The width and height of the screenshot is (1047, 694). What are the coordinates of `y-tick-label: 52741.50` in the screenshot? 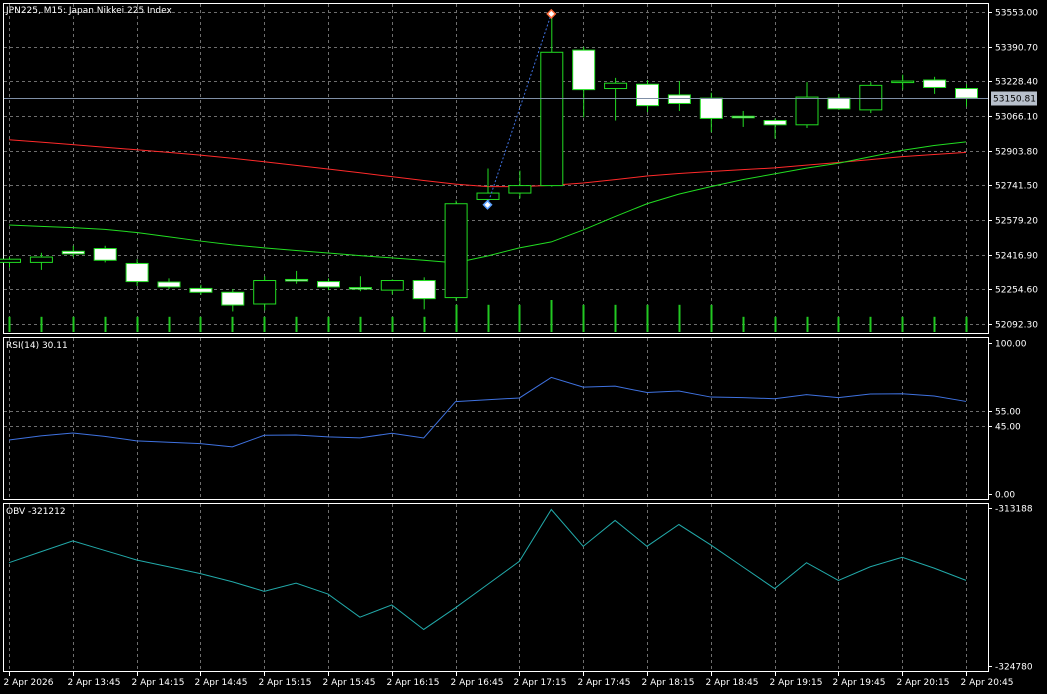 It's located at (1016, 187).